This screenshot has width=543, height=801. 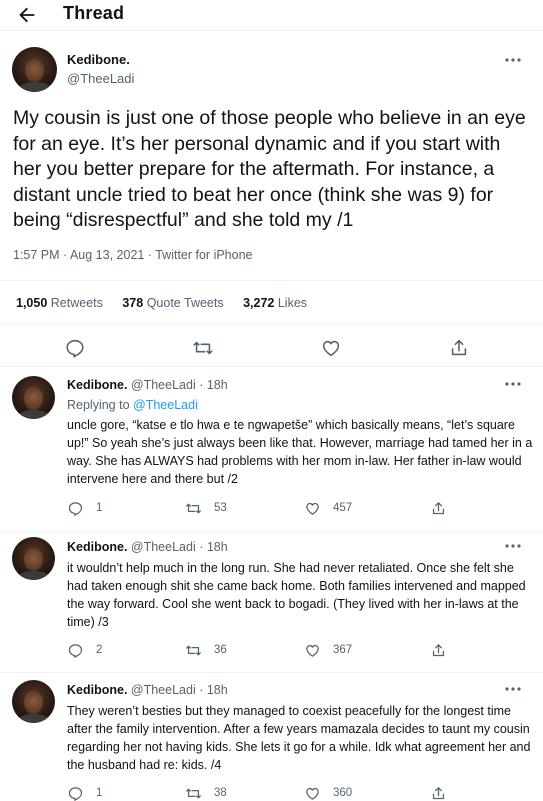 I want to click on arrow-left-icon, so click(x=27, y=15).